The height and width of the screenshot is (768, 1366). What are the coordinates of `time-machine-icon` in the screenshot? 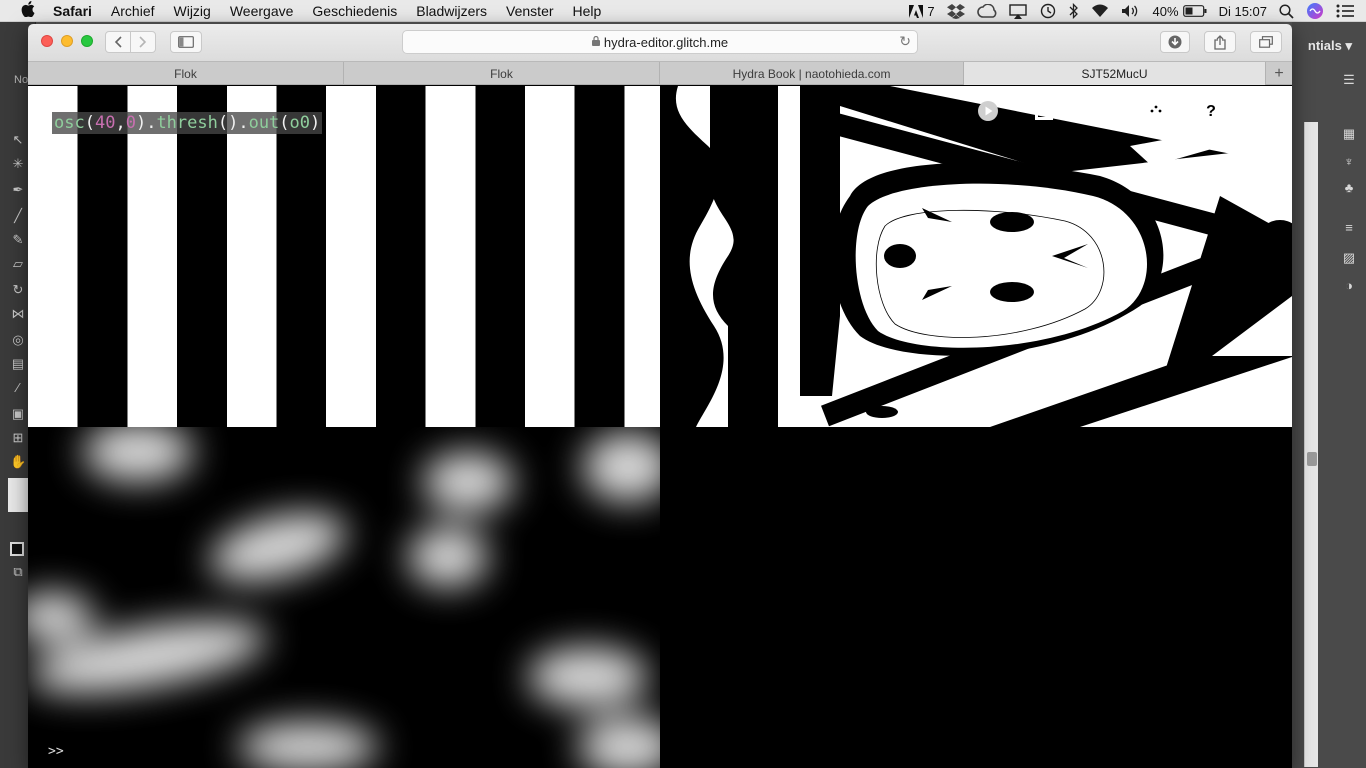 It's located at (1048, 11).